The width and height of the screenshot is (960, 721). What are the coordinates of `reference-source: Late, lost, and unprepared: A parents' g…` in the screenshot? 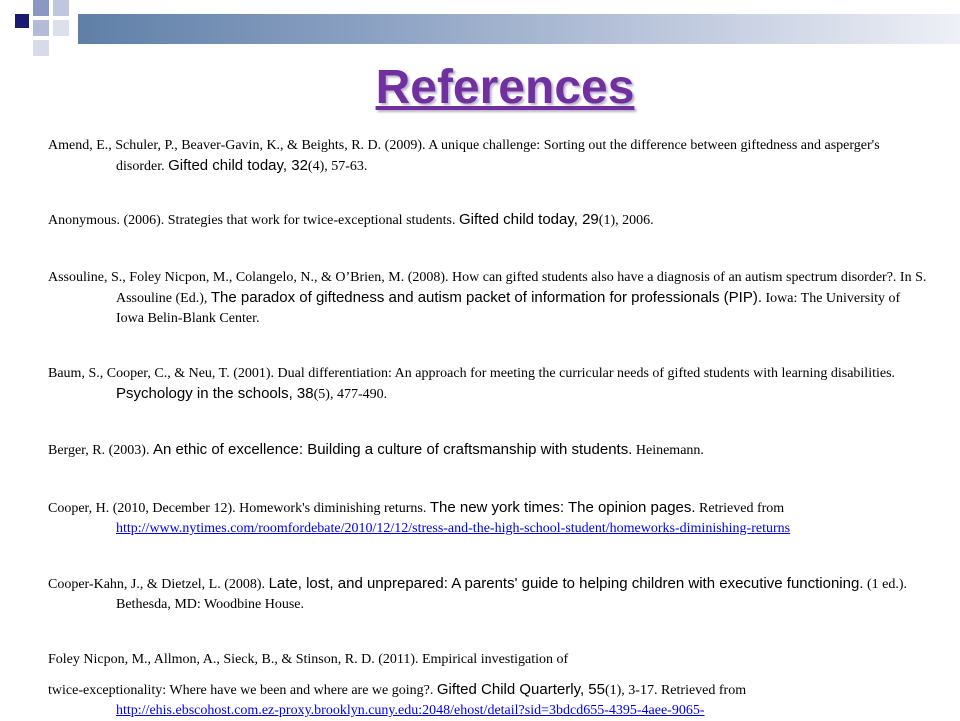 It's located at (566, 583).